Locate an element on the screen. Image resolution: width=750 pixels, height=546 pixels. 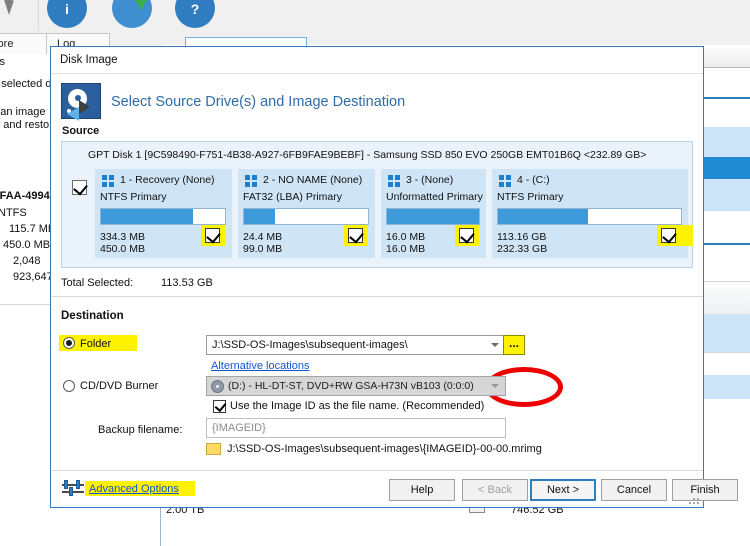
disk-select-checkbox is located at coordinates (80, 188).